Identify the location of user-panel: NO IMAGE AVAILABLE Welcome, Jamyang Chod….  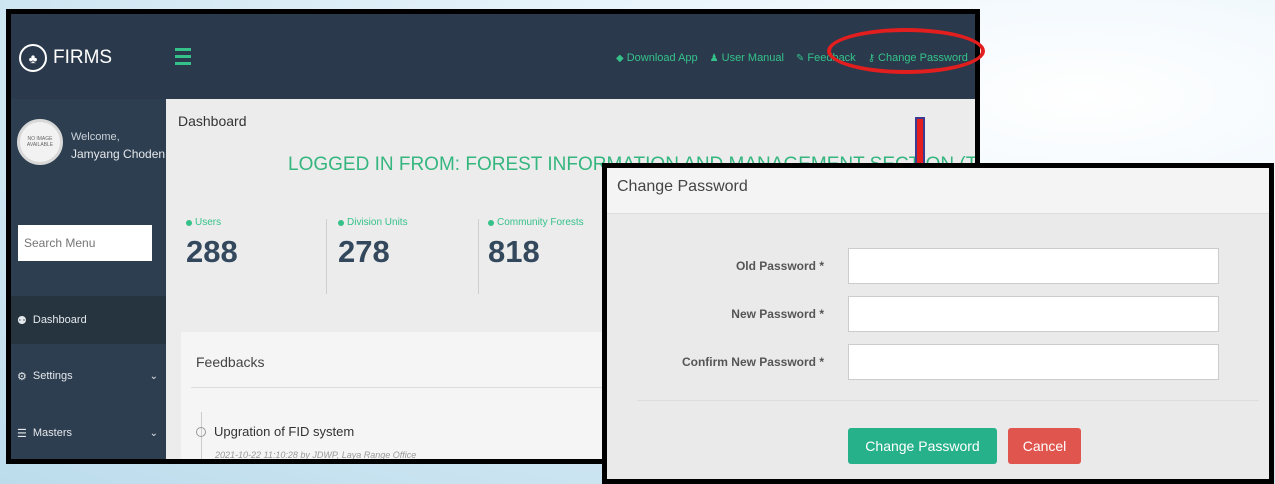
(88, 149).